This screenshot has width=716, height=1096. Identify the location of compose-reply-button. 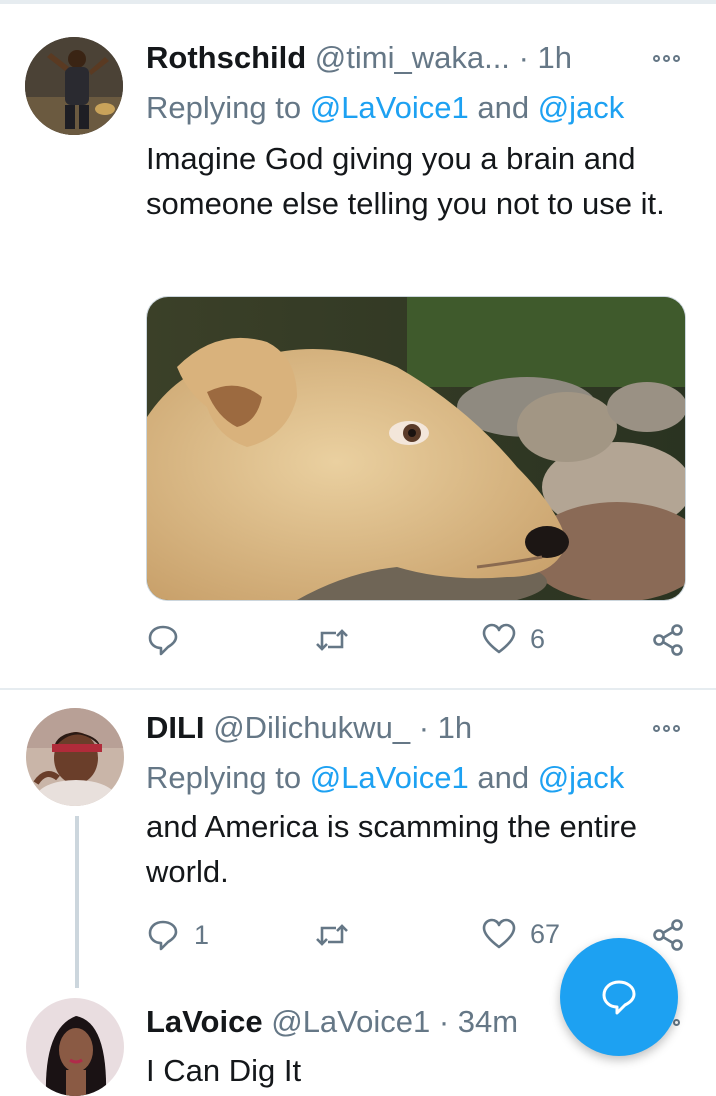
(619, 997).